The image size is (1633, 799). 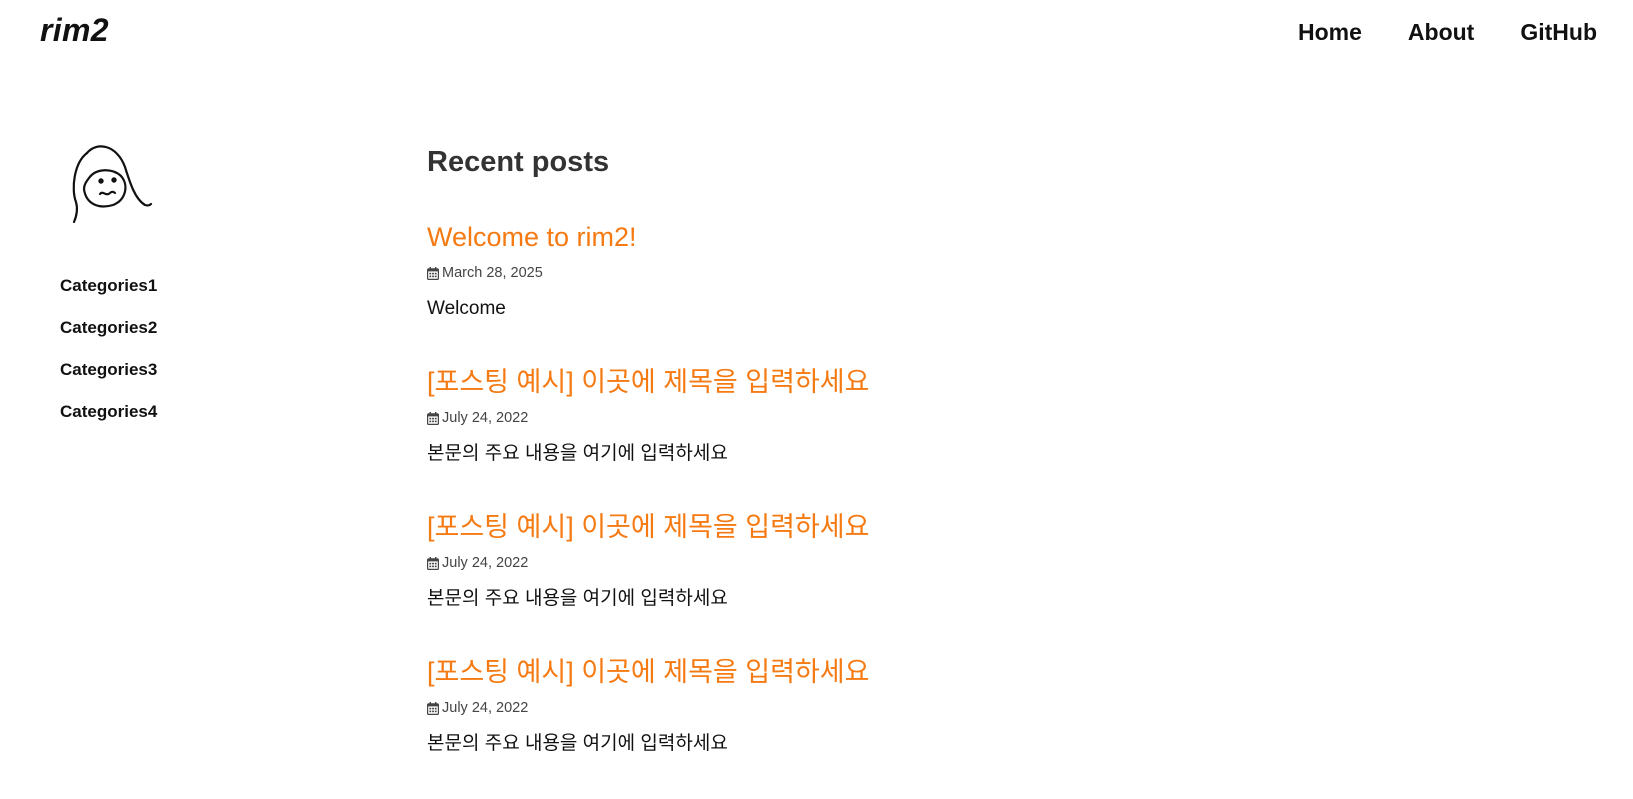 I want to click on face-doodle-icon, so click(x=112, y=184).